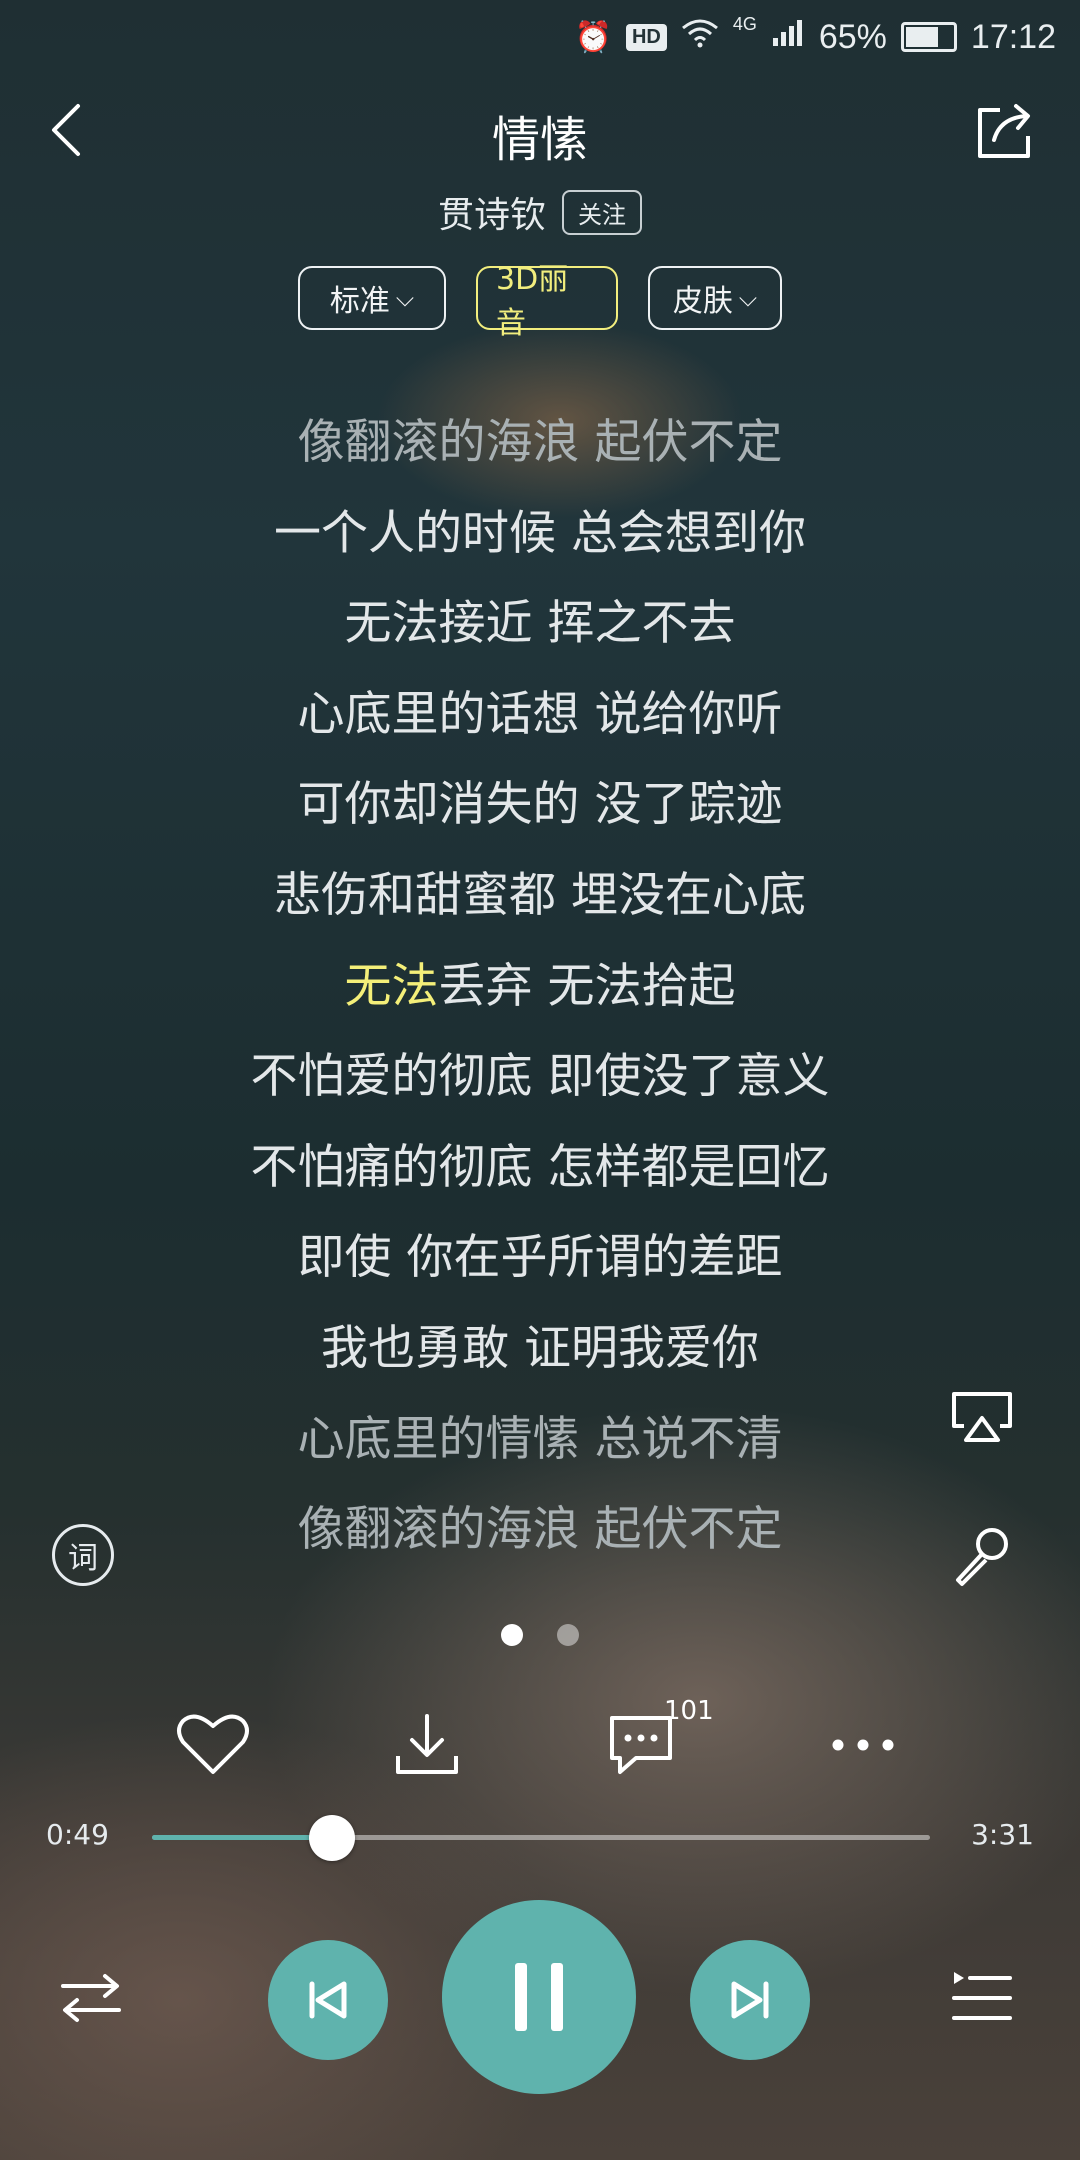 Image resolution: width=1080 pixels, height=2160 pixels. I want to click on action-row, so click(540, 1745).